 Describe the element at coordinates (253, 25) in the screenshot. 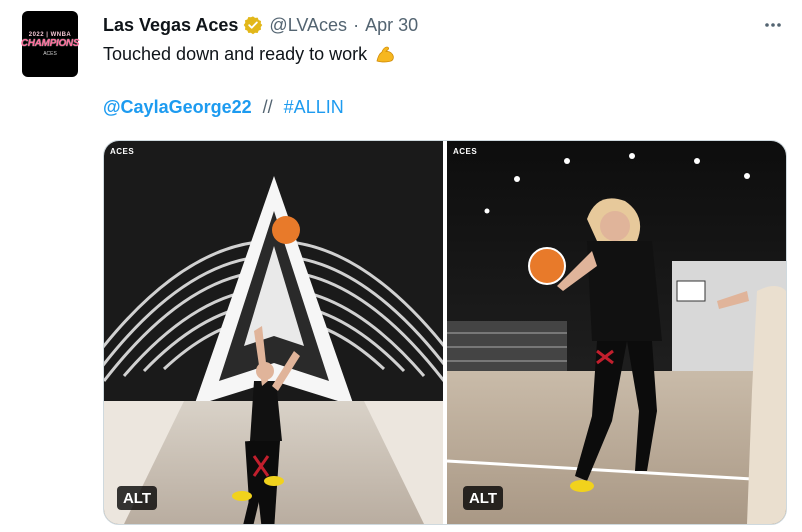

I see `verified-badge-icon` at that location.